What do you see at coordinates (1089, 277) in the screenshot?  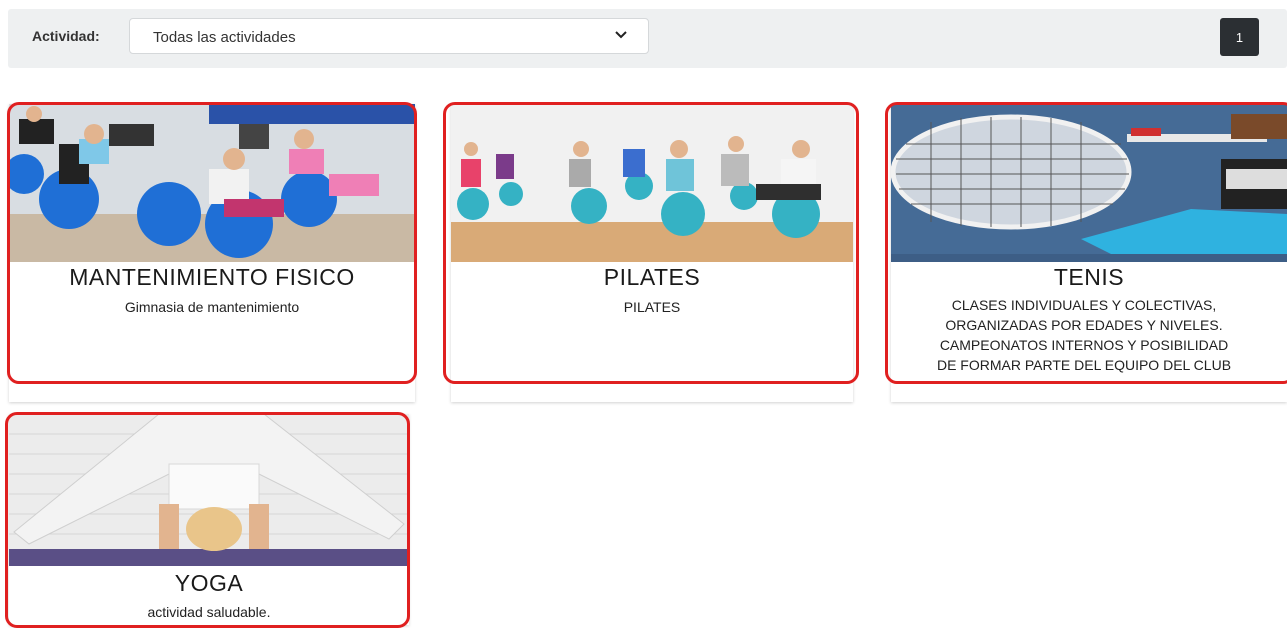 I see `card-title: TENIS` at bounding box center [1089, 277].